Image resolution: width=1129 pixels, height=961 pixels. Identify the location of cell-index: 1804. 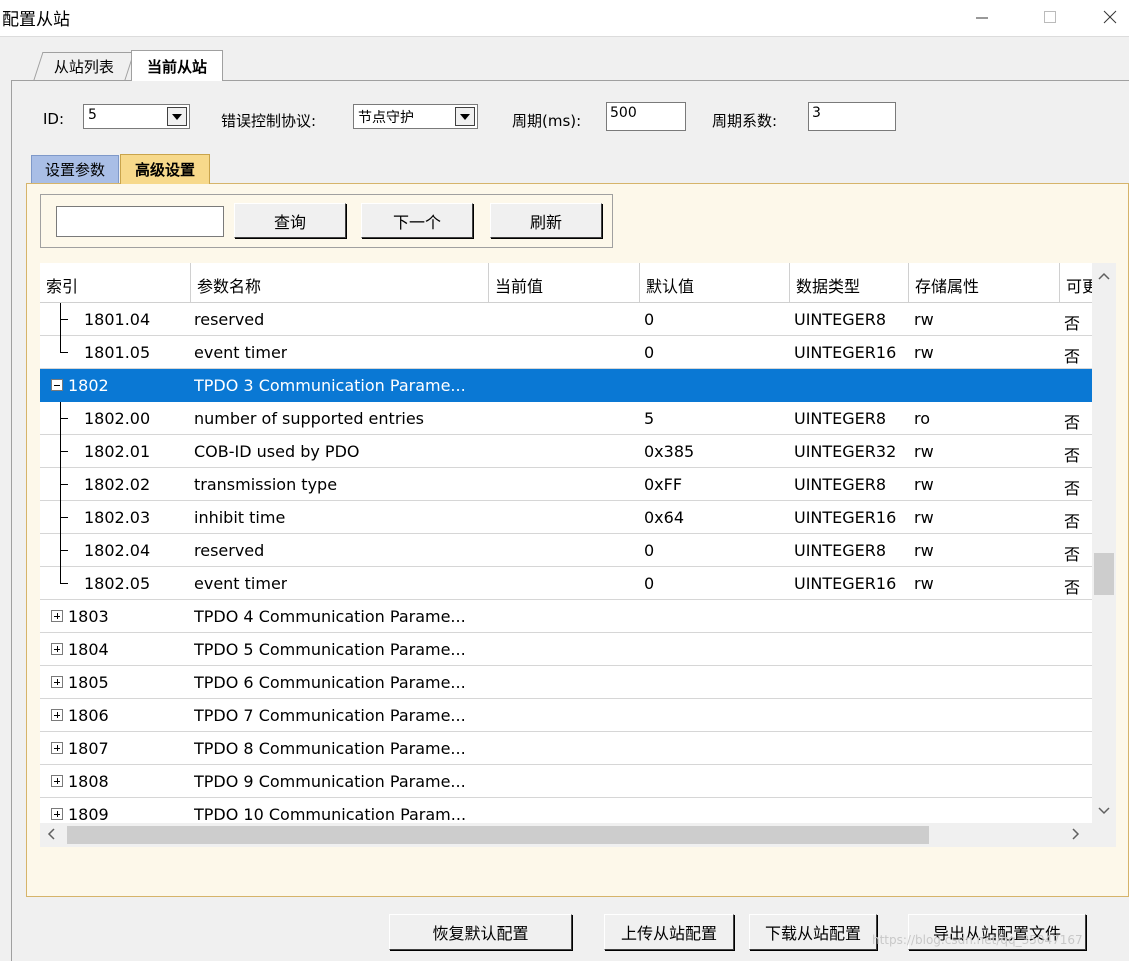
(88, 649).